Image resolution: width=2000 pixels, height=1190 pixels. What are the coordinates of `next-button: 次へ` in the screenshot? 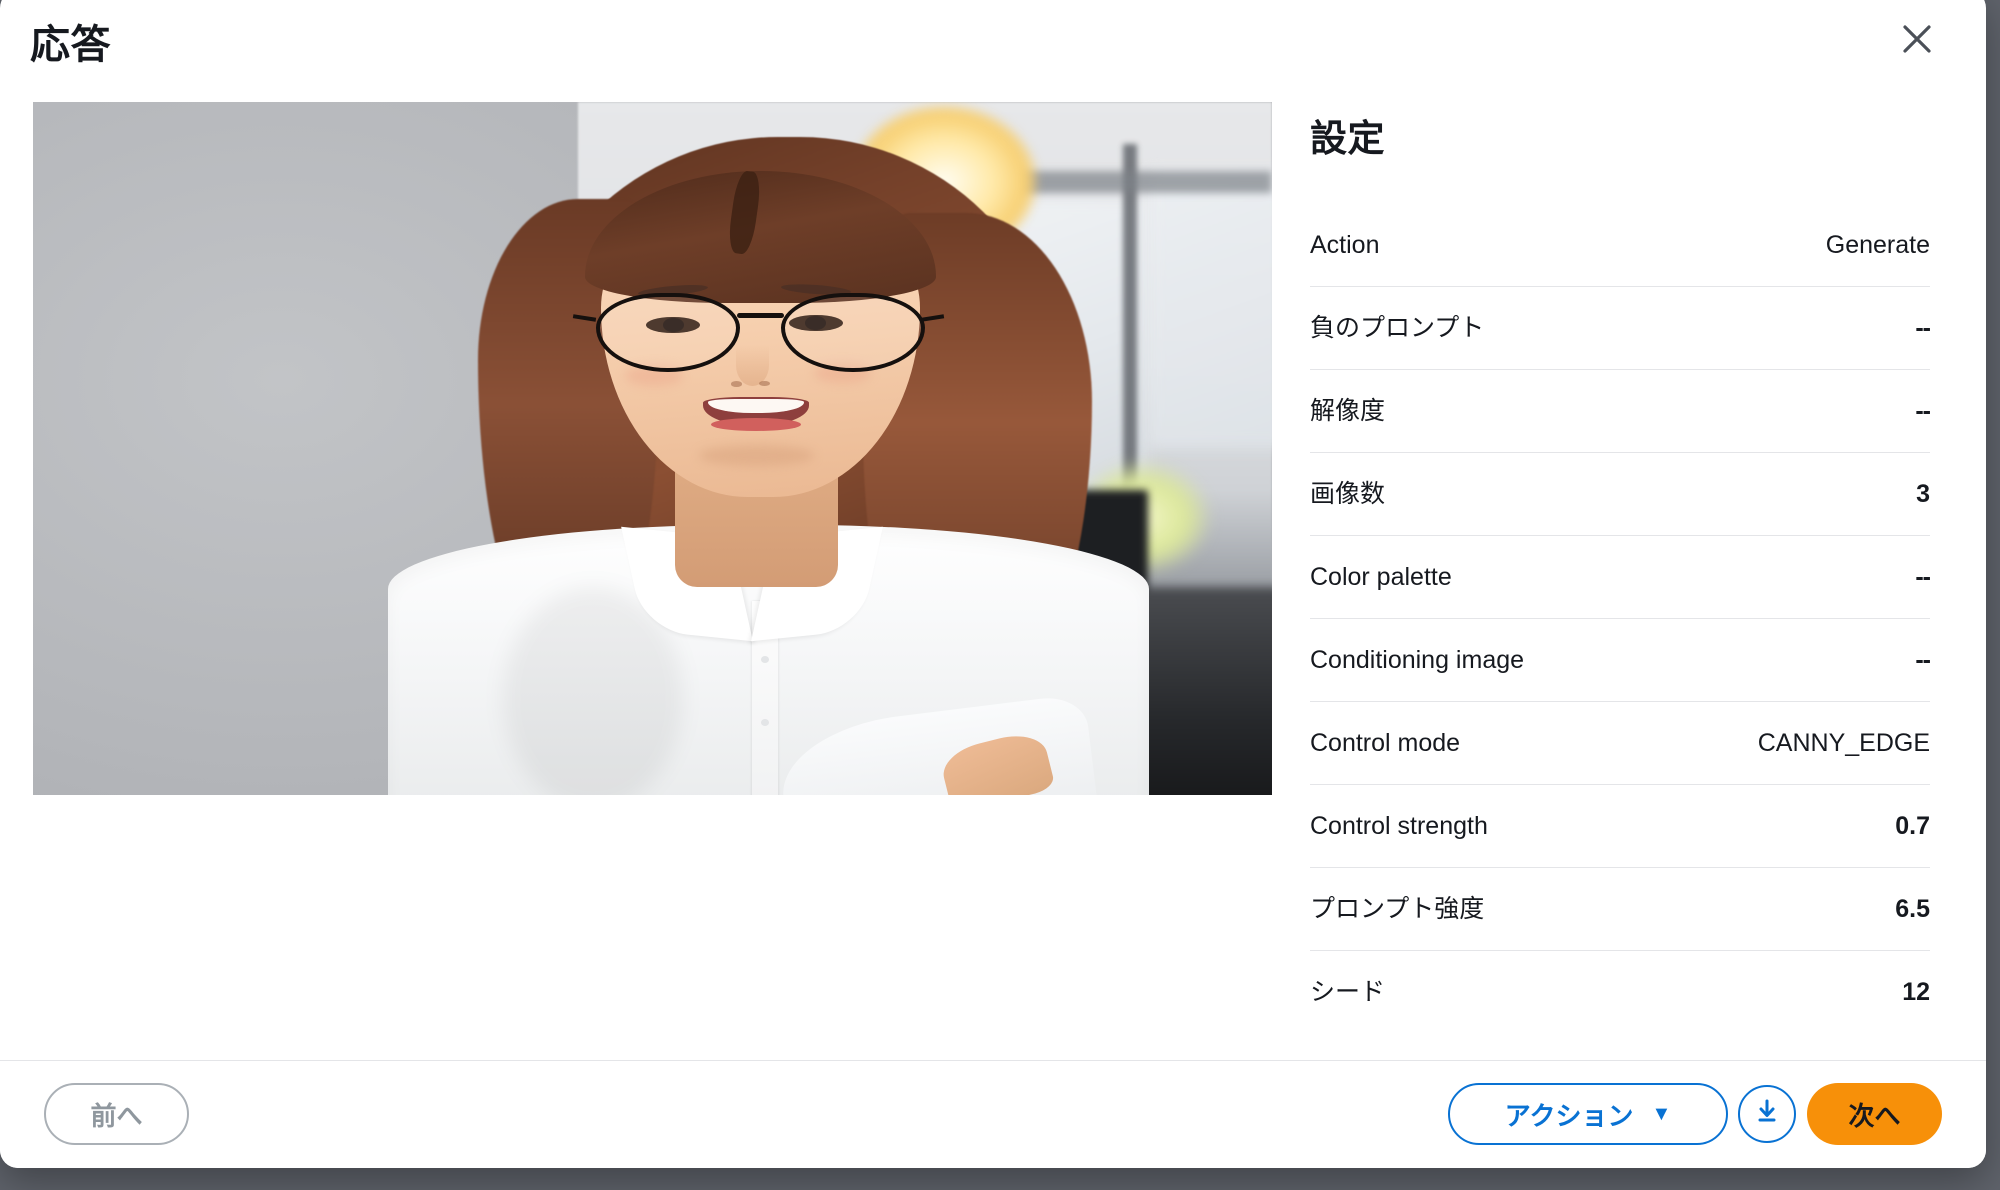 It's located at (1874, 1114).